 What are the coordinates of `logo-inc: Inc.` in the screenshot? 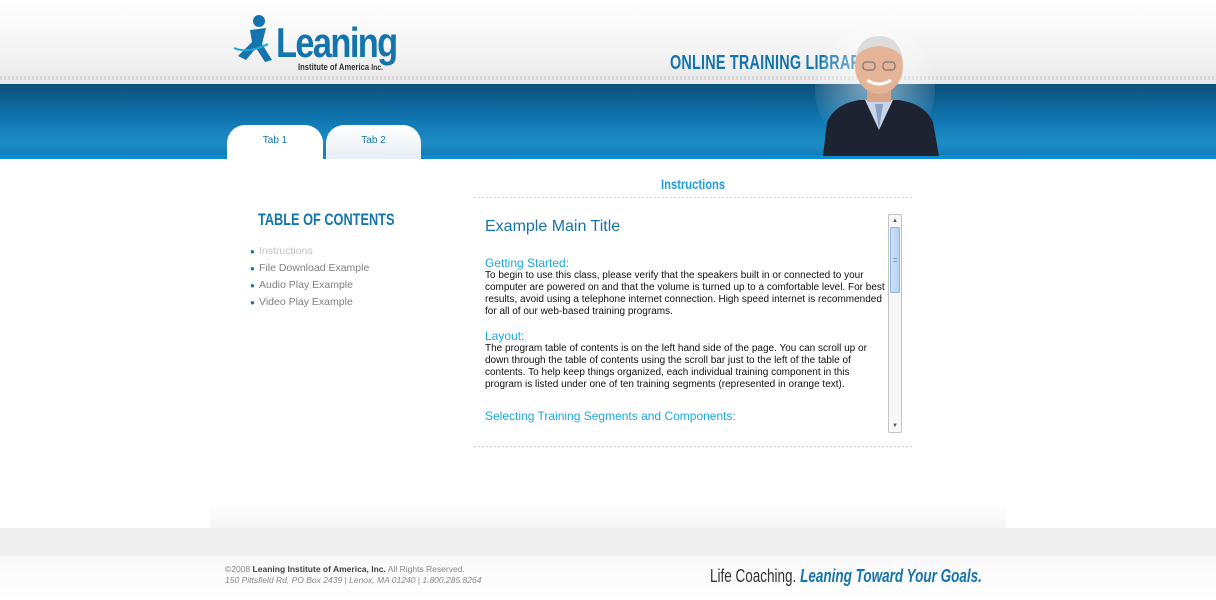 It's located at (377, 67).